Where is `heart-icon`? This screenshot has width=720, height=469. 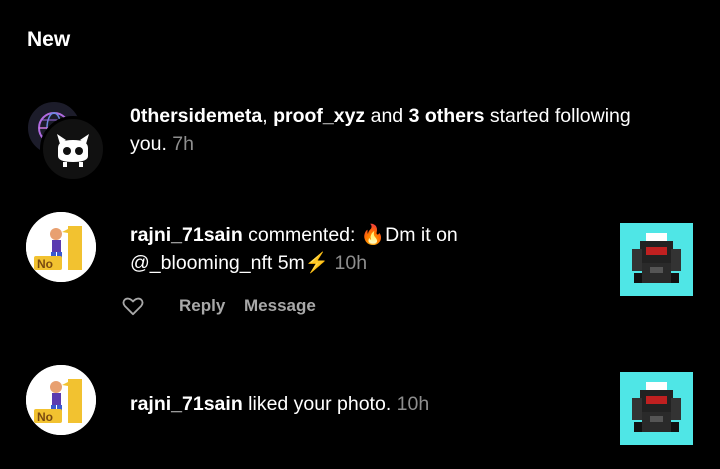 heart-icon is located at coordinates (133, 308).